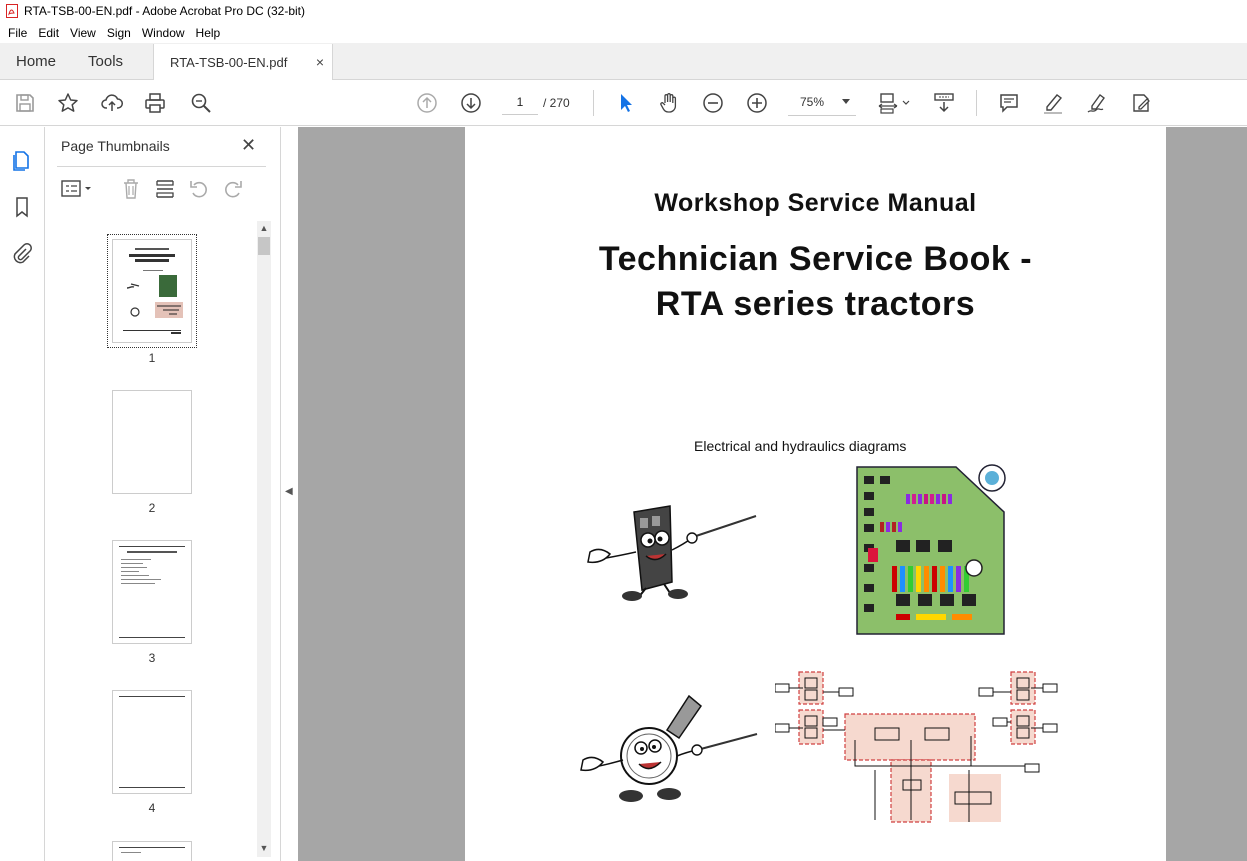  I want to click on sign-icon, so click(1097, 103).